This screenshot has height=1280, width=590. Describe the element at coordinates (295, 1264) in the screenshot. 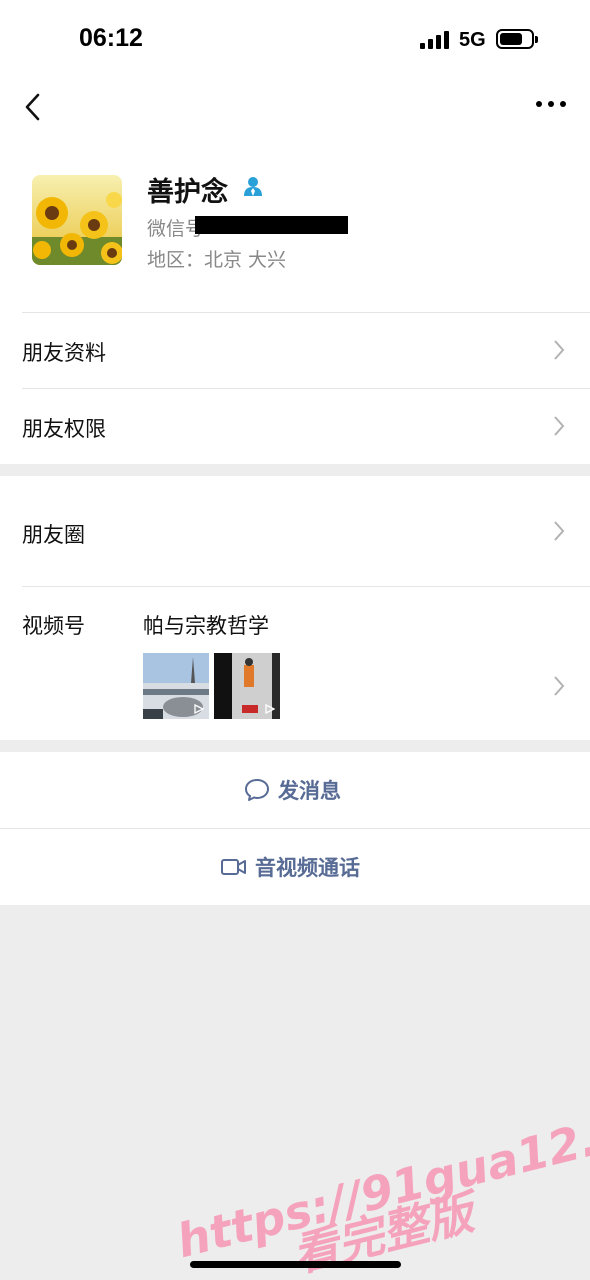

I see `home-indicator` at that location.